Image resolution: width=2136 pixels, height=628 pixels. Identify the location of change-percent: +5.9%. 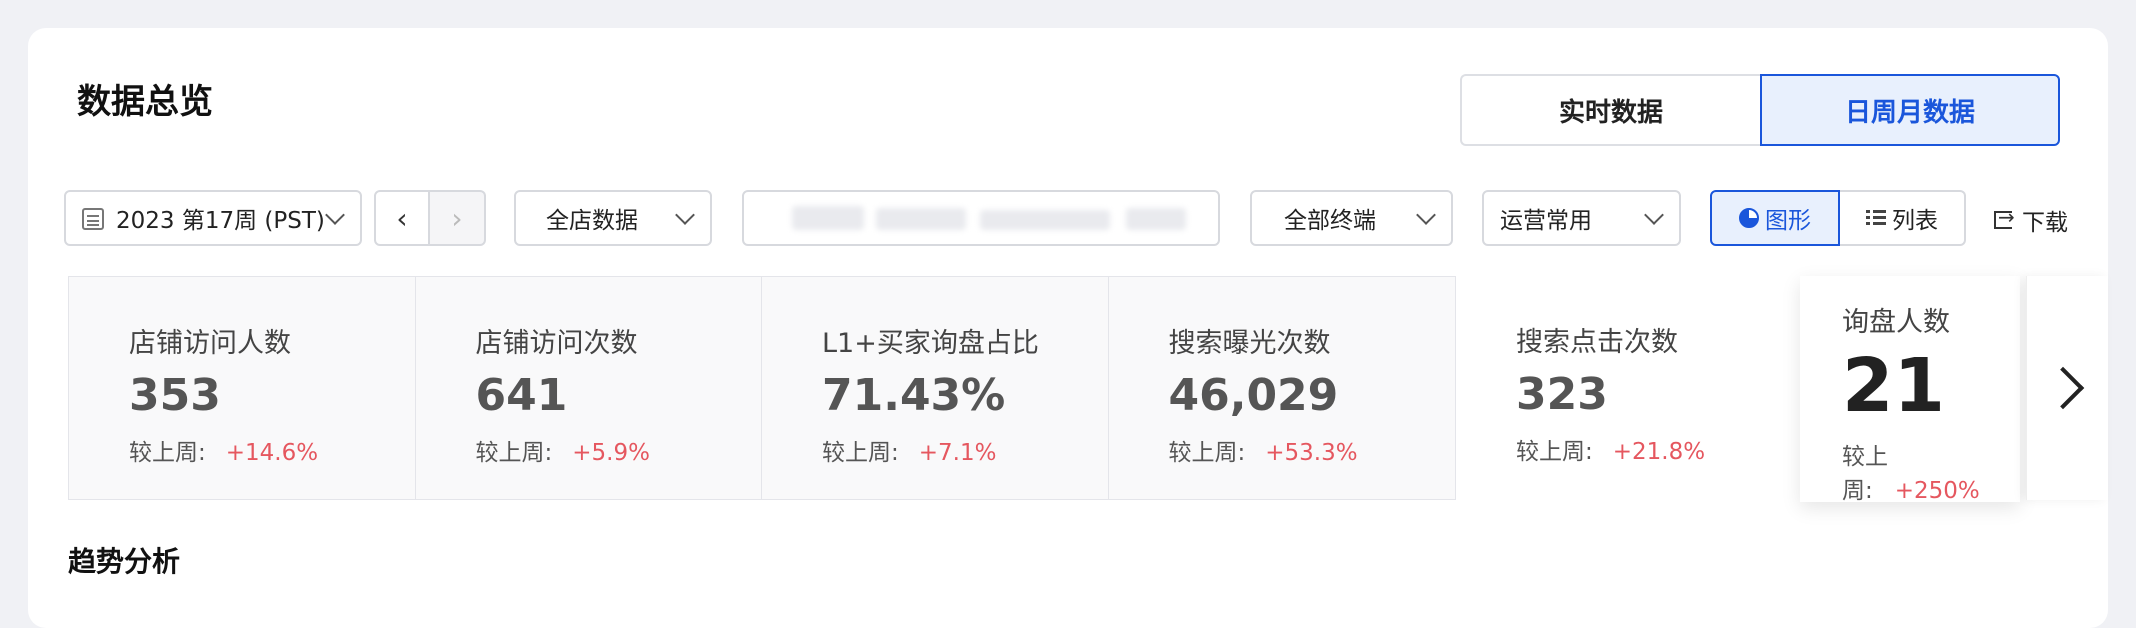
(611, 453).